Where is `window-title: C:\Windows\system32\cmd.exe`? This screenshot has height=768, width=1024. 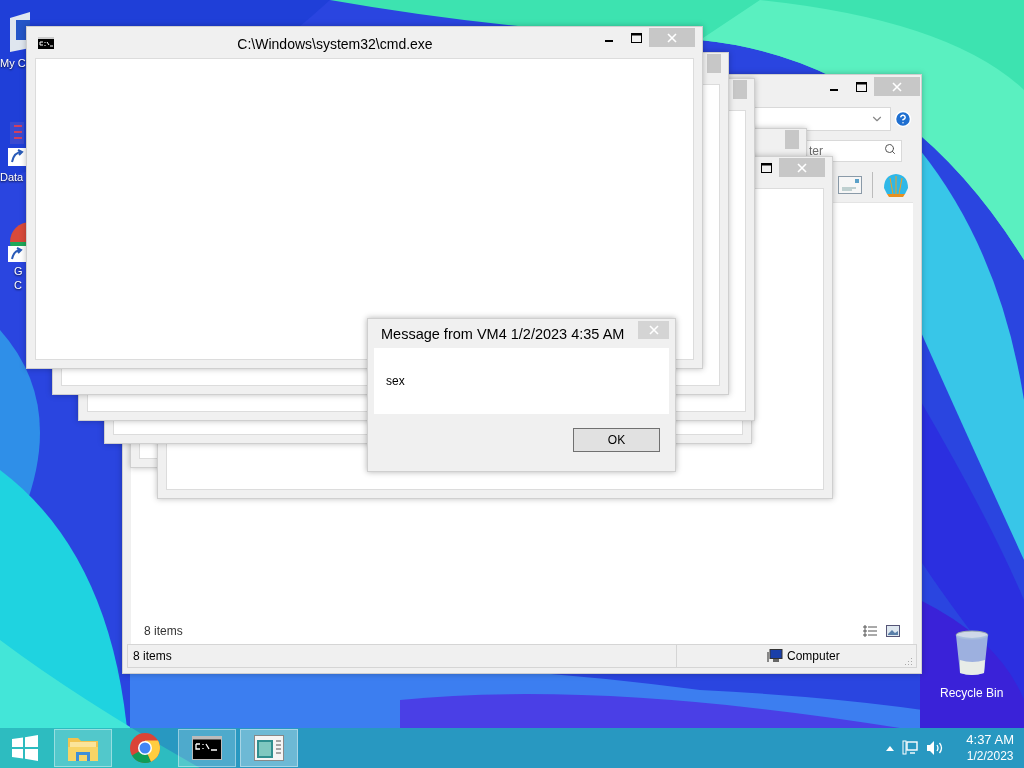
window-title: C:\Windows\system32\cmd.exe is located at coordinates (335, 44).